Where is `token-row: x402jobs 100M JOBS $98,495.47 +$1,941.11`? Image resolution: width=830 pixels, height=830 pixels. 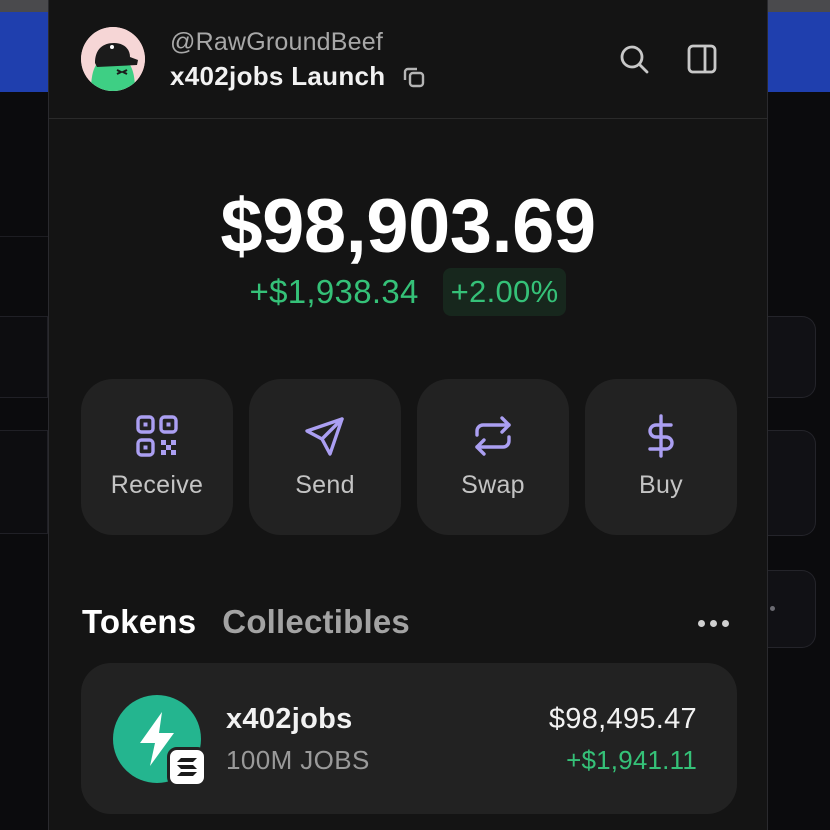
token-row: x402jobs 100M JOBS $98,495.47 +$1,941.11 is located at coordinates (409, 738).